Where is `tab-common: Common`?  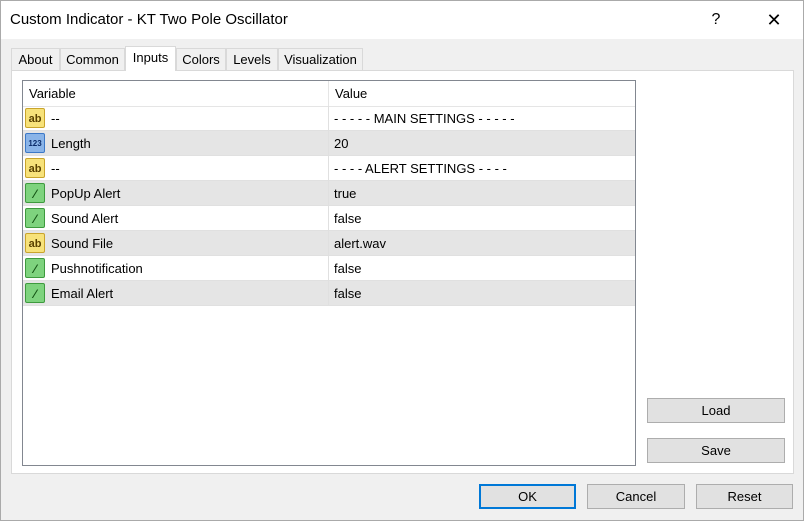
tab-common: Common is located at coordinates (92, 59).